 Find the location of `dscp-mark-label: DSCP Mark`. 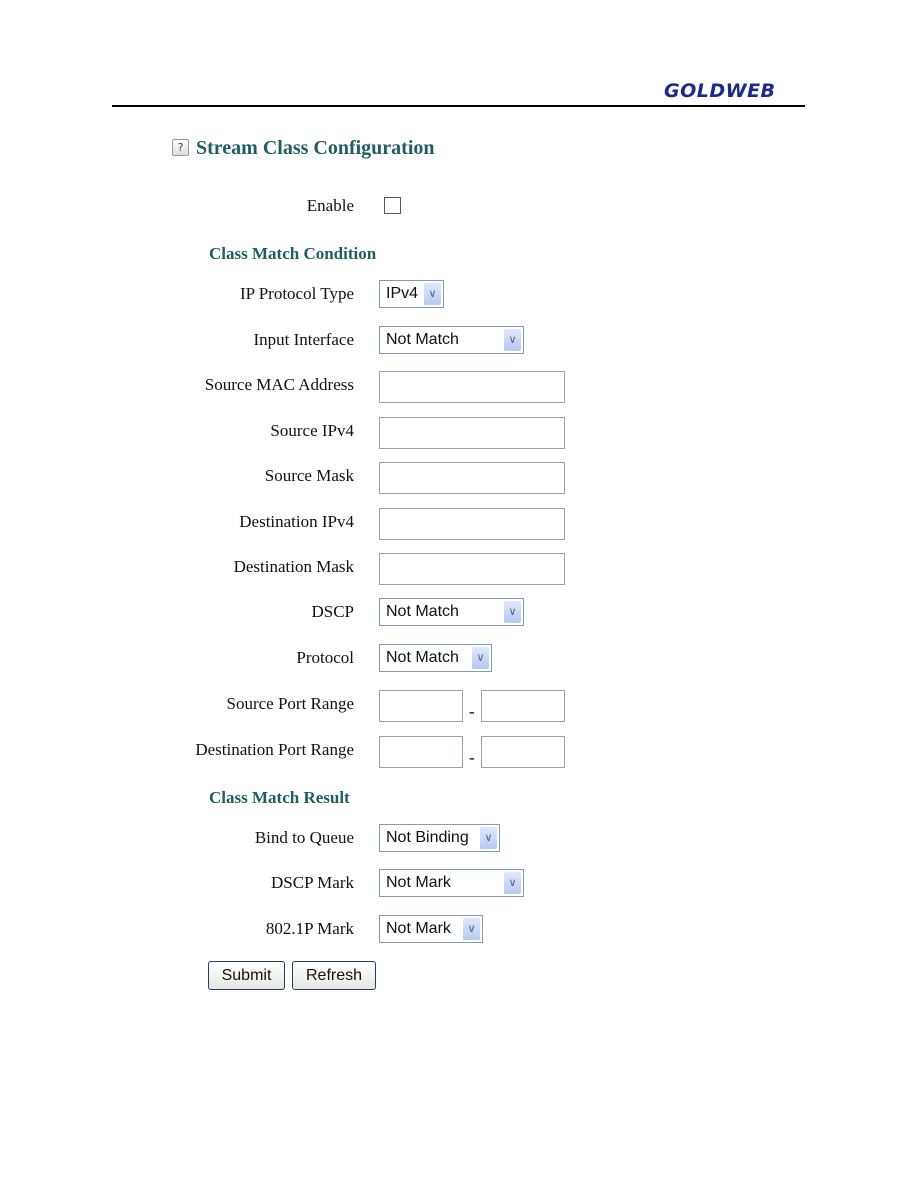

dscp-mark-label: DSCP Mark is located at coordinates (312, 882).